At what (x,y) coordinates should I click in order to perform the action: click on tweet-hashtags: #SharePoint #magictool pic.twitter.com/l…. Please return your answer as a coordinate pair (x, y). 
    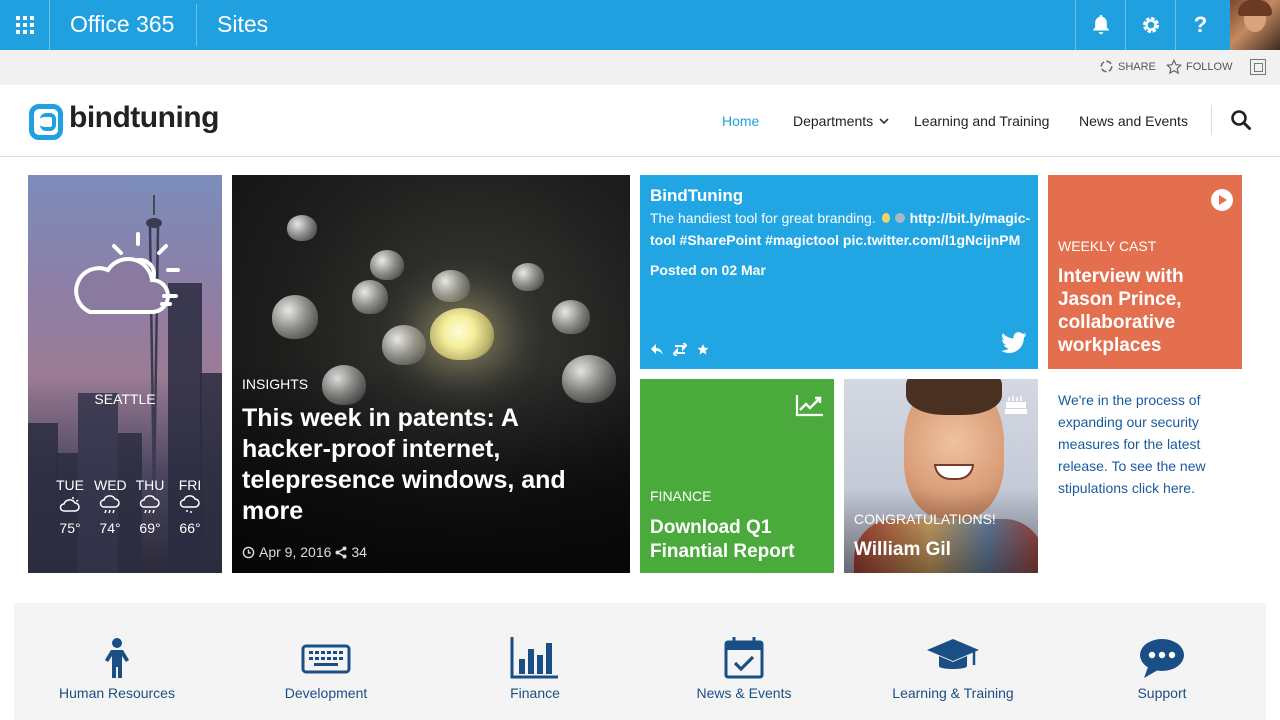
    Looking at the image, I should click on (848, 240).